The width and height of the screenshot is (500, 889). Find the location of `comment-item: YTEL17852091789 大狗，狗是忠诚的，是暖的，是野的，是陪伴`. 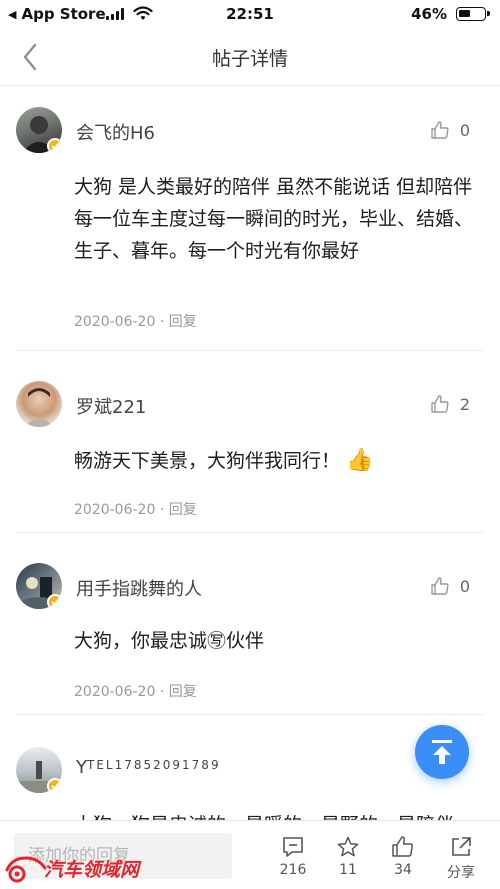

comment-item: YTEL17852091789 大狗，狗是忠诚的，是暖的，是野的，是陪伴 is located at coordinates (250, 767).